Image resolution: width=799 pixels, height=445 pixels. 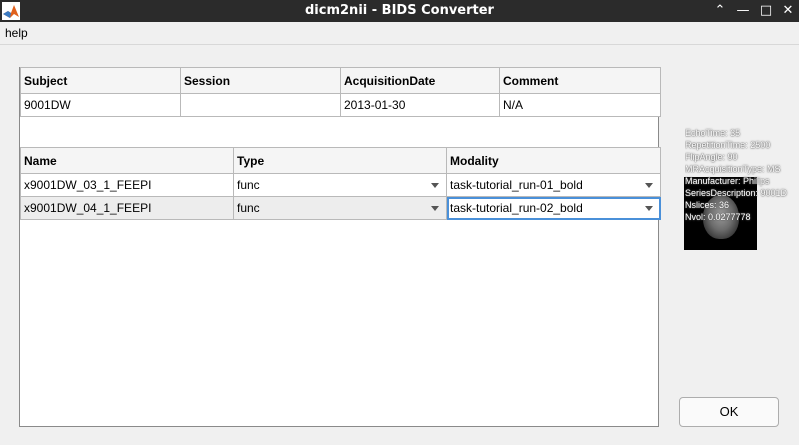 What do you see at coordinates (580, 80) in the screenshot?
I see `column-header-comment: Comment` at bounding box center [580, 80].